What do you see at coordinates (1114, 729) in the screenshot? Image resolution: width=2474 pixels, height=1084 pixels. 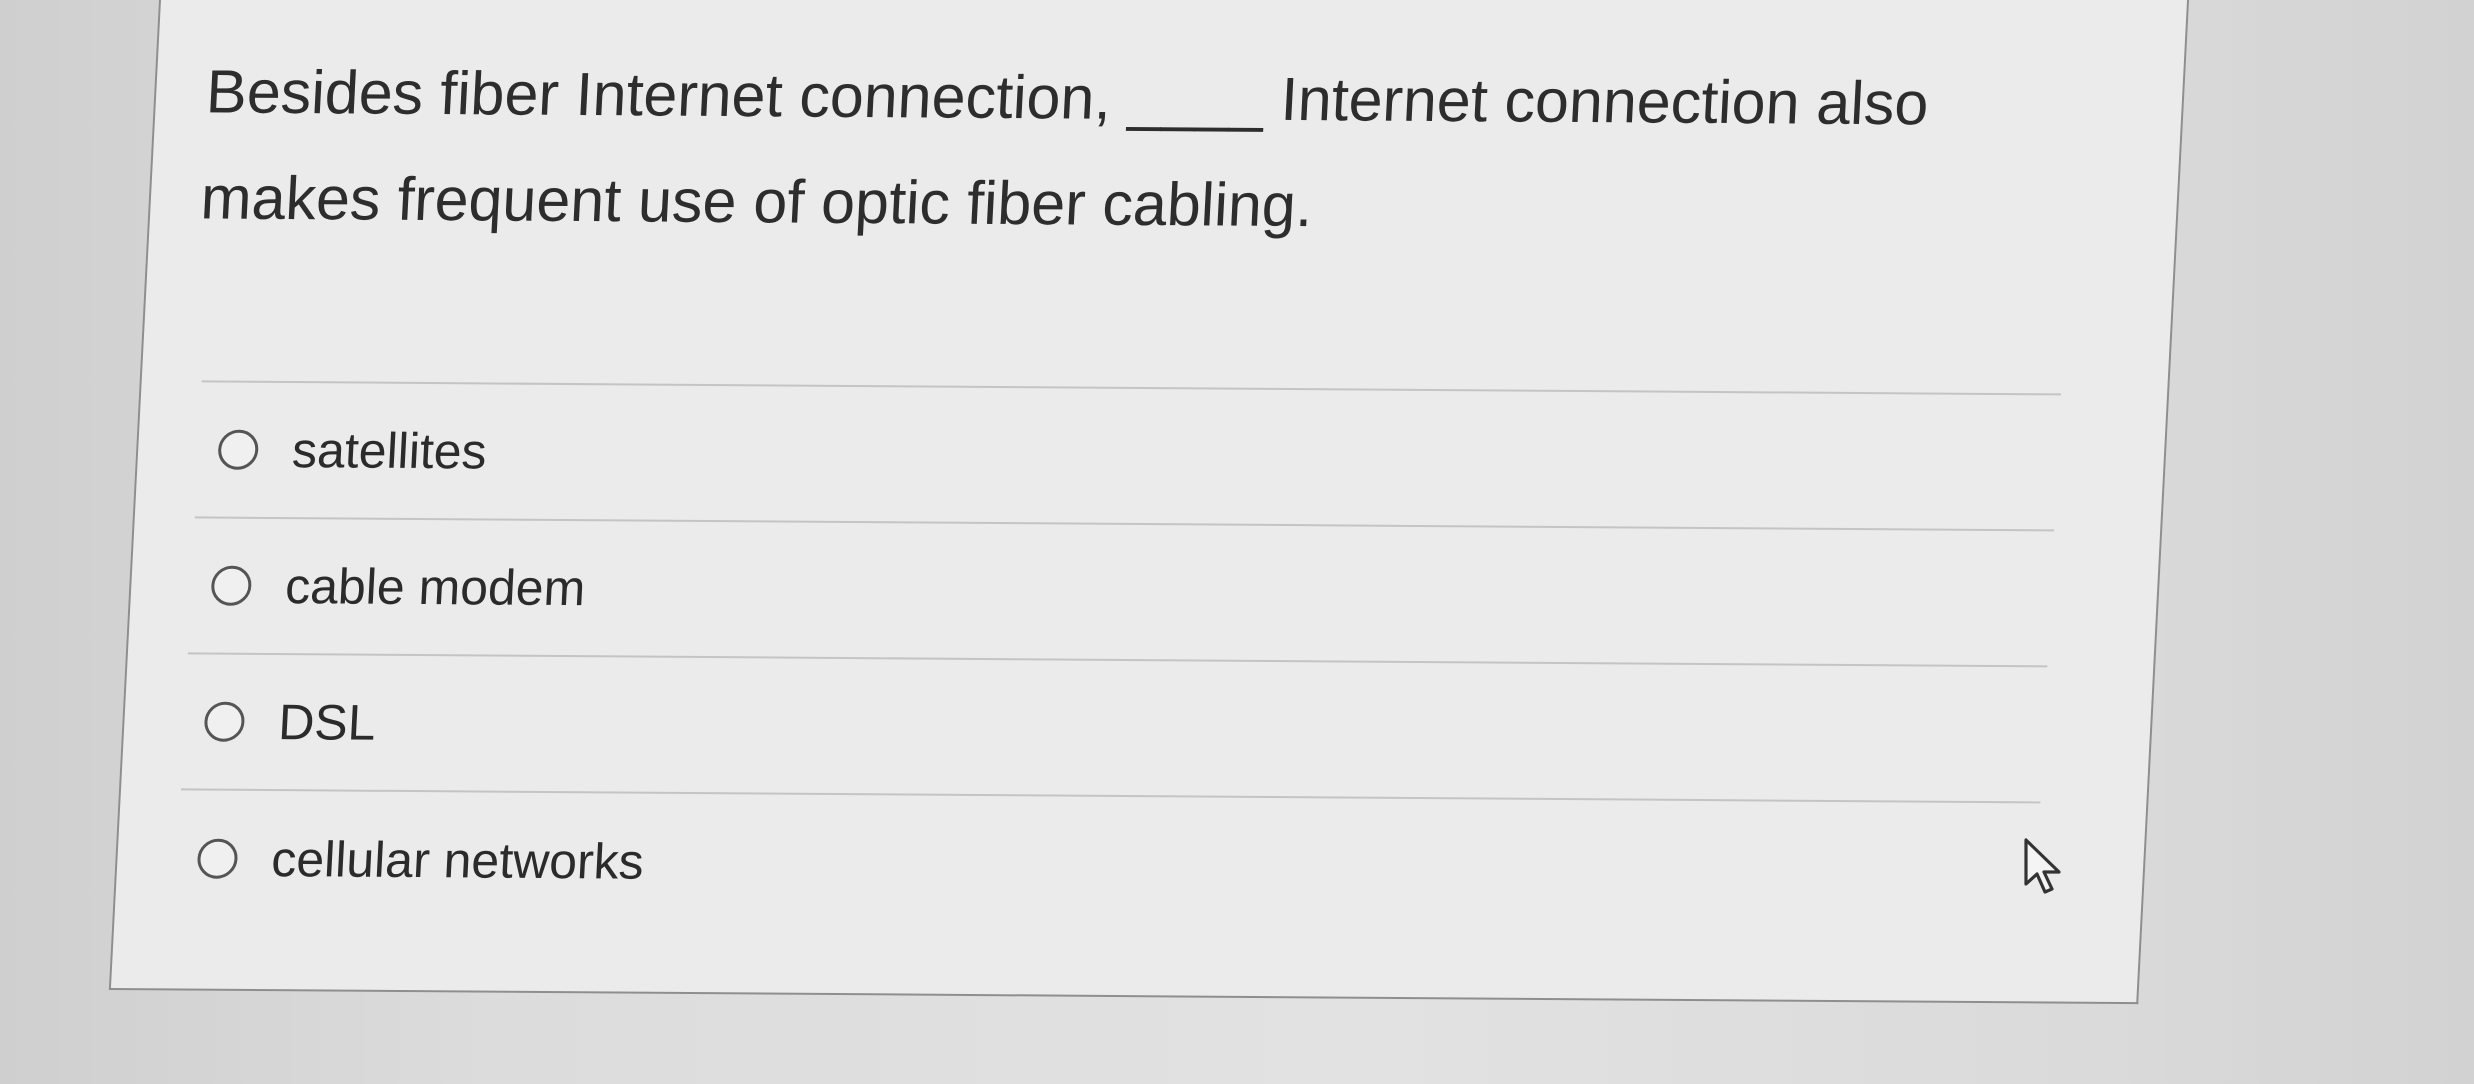 I see `choice-dsl: DSL` at bounding box center [1114, 729].